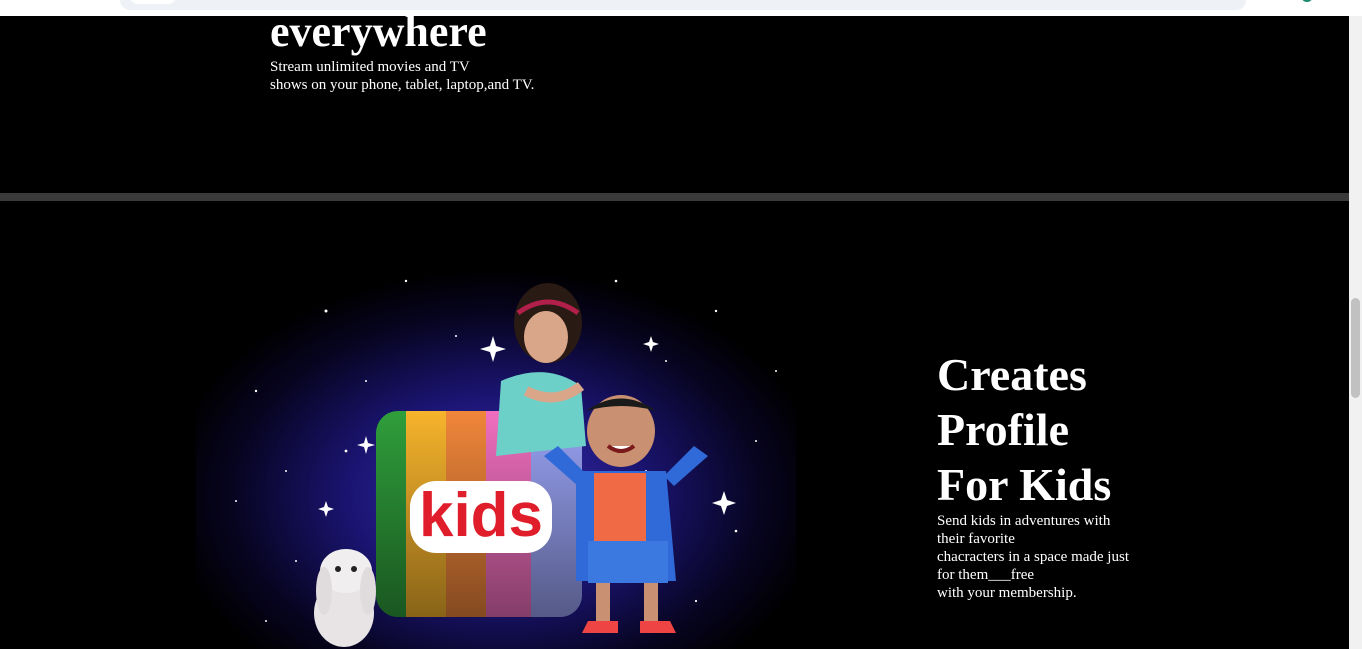 This screenshot has width=1362, height=649. What do you see at coordinates (1007, 593) in the screenshot?
I see `description-line: with your membership.` at bounding box center [1007, 593].